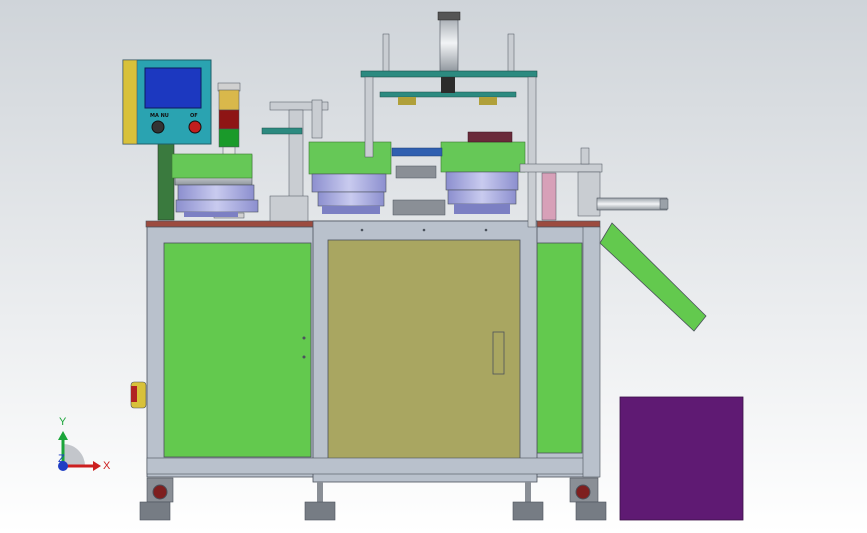 This screenshot has height=533, width=867. Describe the element at coordinates (195, 127) in the screenshot. I see `stop-button` at that location.